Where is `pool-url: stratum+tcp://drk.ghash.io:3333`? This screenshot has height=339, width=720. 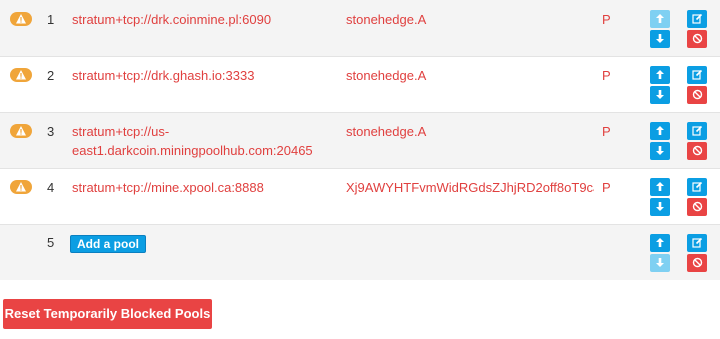 pool-url: stratum+tcp://drk.ghash.io:3333 is located at coordinates (163, 75).